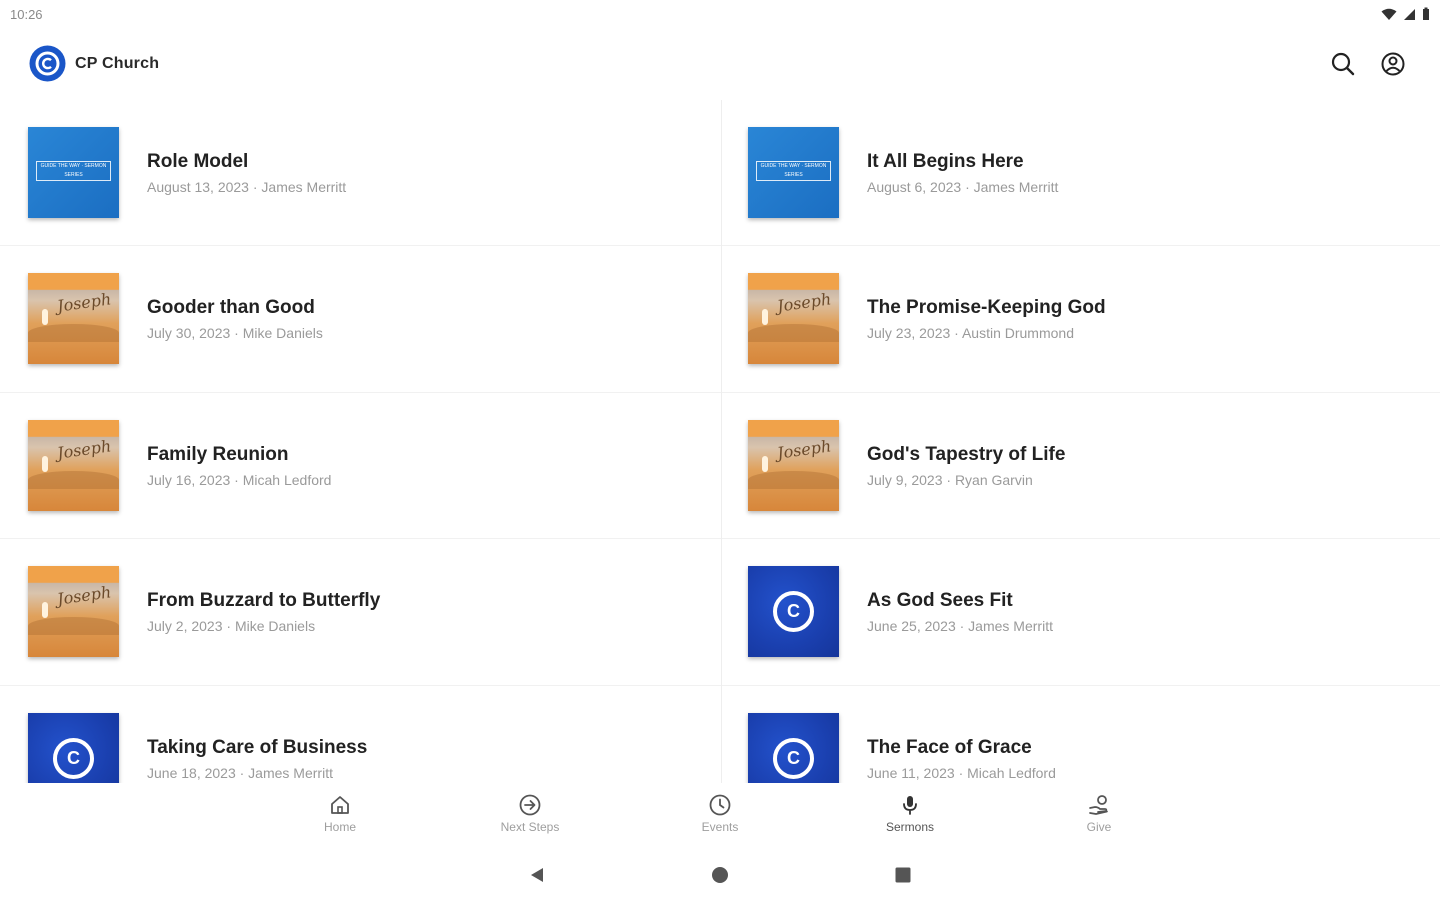 Image resolution: width=1440 pixels, height=900 pixels. I want to click on app-bar: CP Church, so click(720, 64).